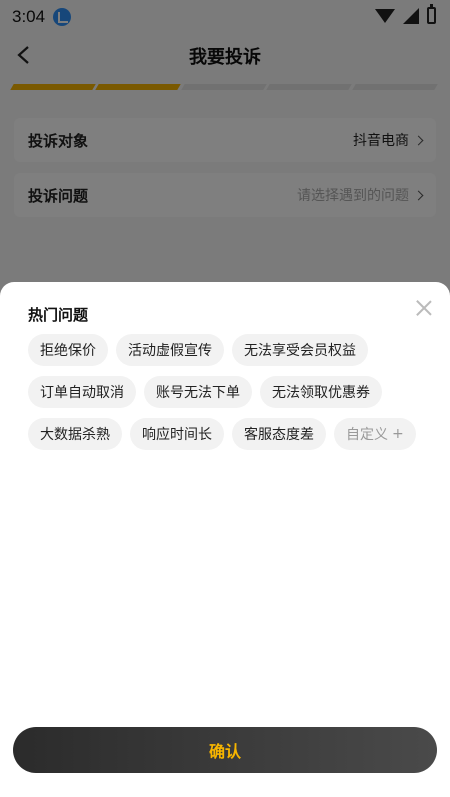  What do you see at coordinates (279, 434) in the screenshot?
I see `issue-tag: 客服态度差` at bounding box center [279, 434].